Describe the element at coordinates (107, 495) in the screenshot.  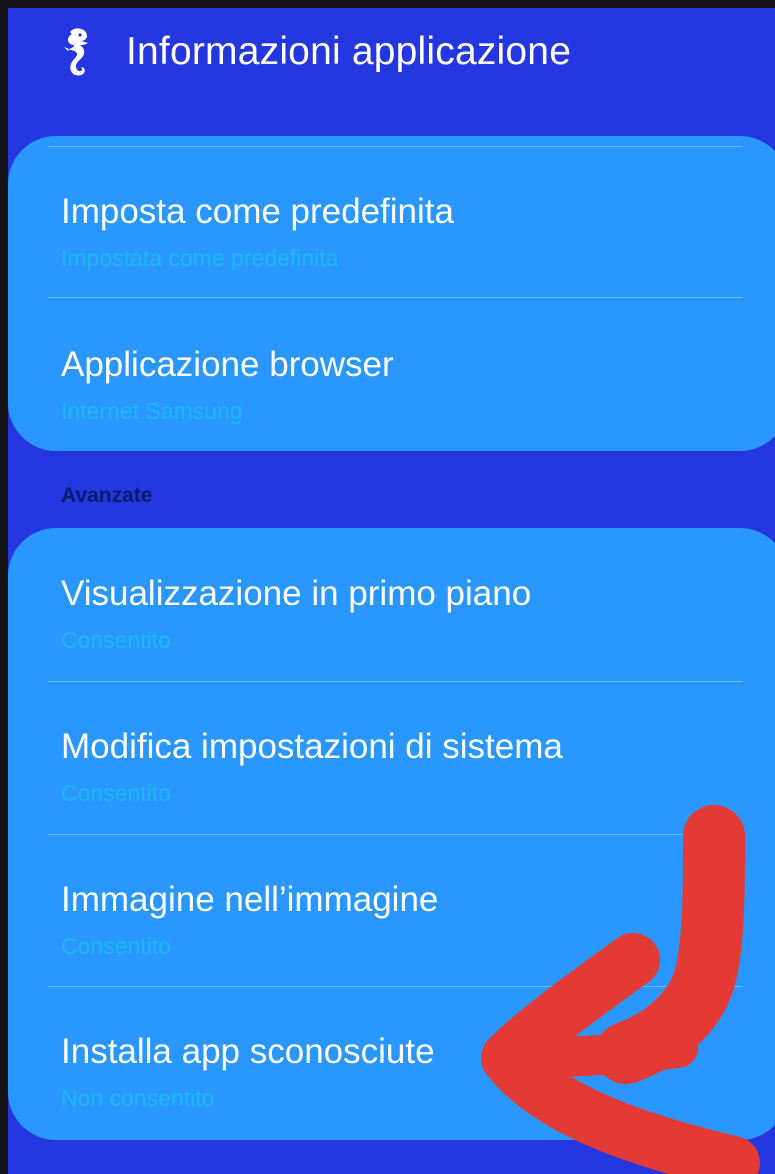
I see `section-header-advanced: Avanzate` at that location.